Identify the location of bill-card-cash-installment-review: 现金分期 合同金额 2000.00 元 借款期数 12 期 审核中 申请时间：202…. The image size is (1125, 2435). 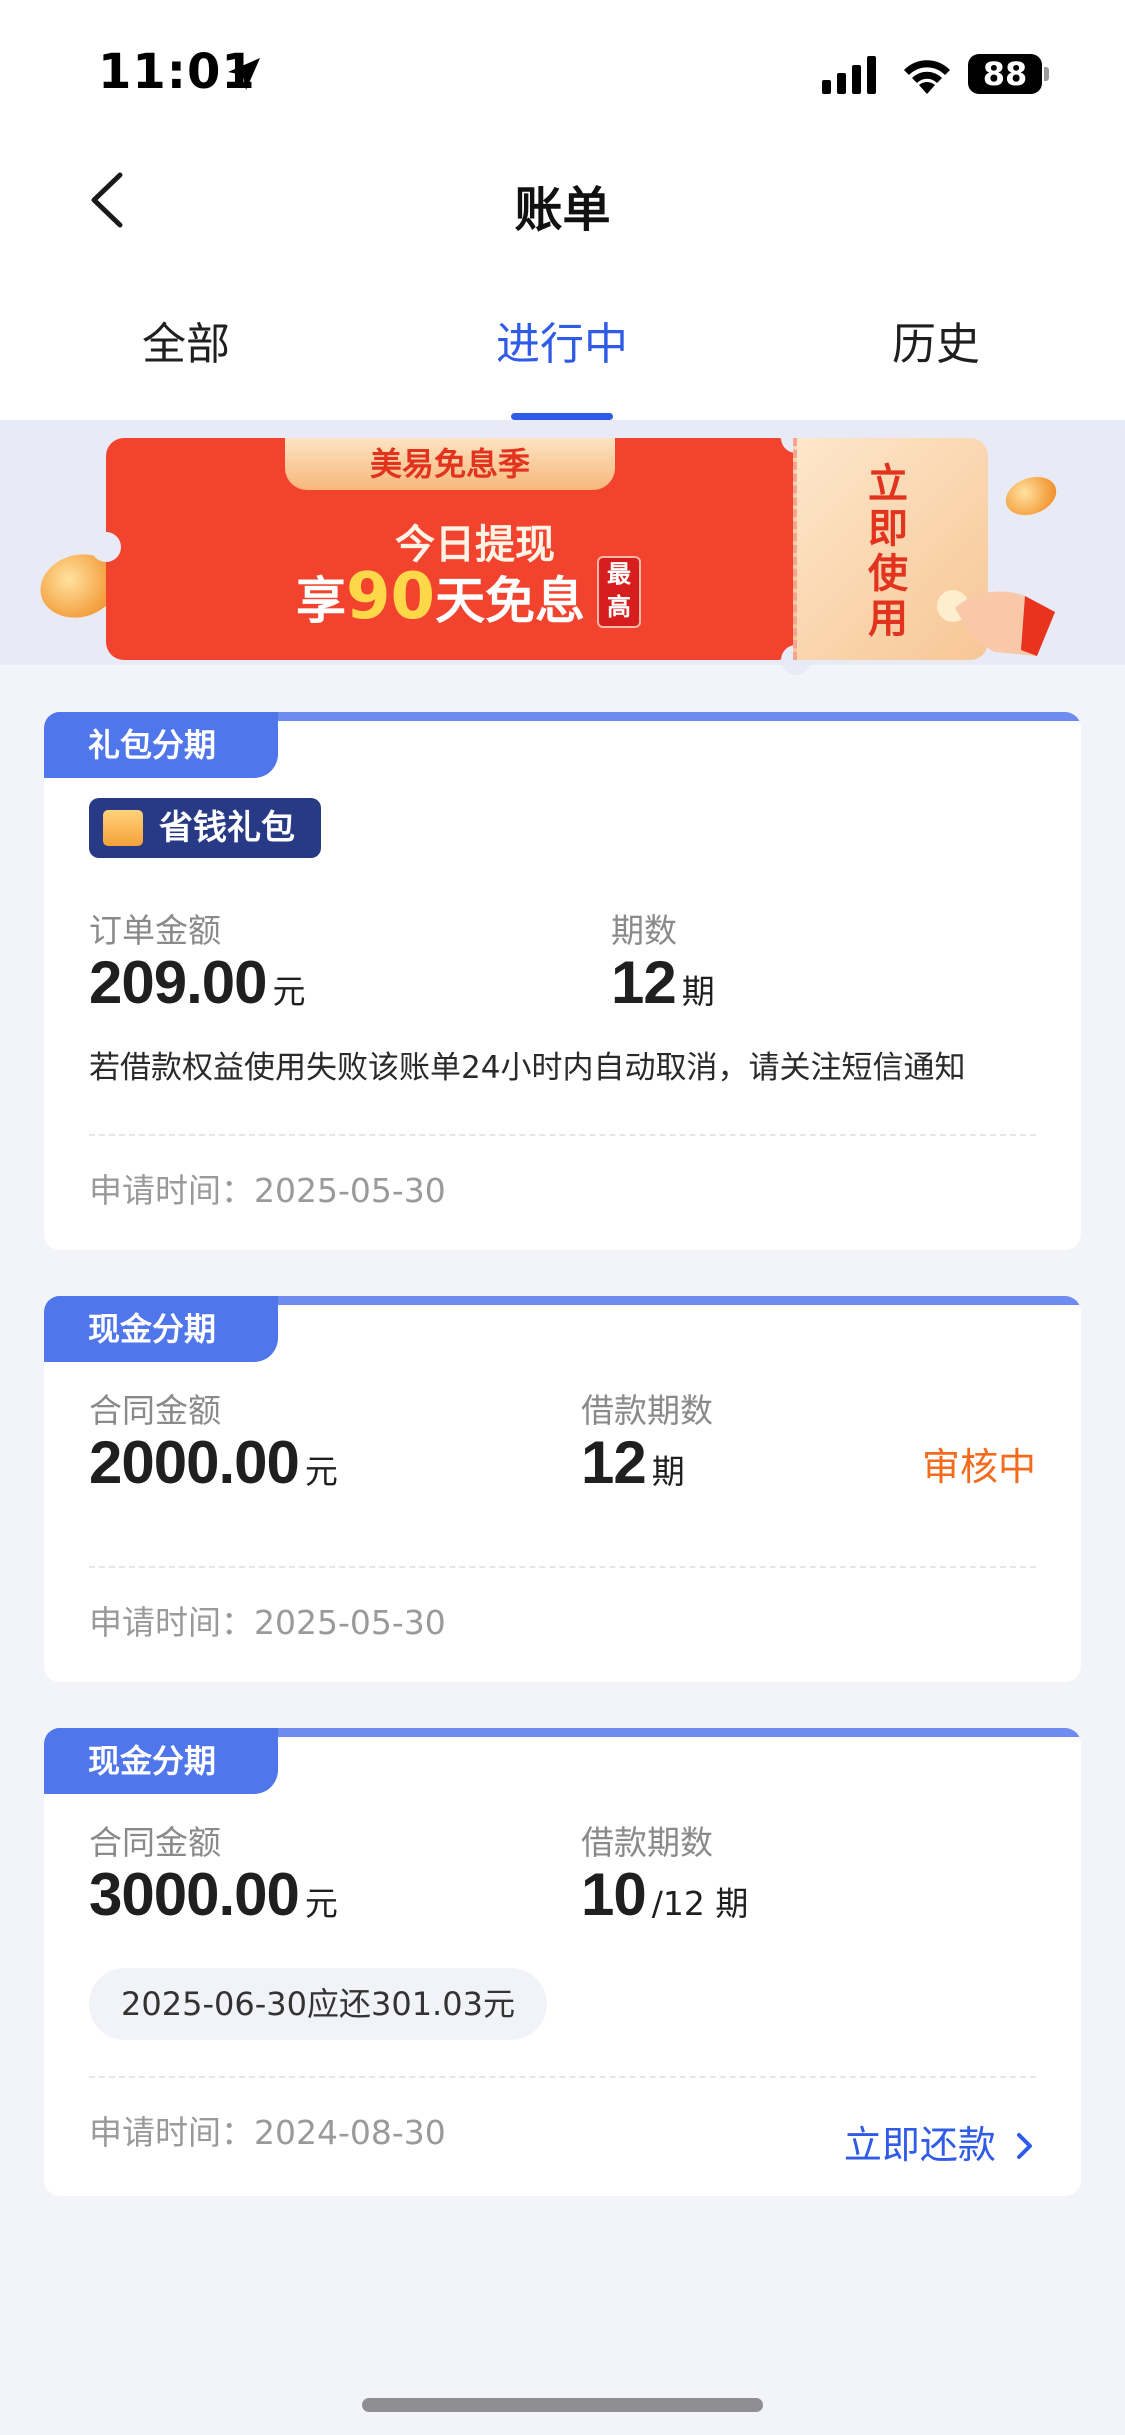
(562, 1489).